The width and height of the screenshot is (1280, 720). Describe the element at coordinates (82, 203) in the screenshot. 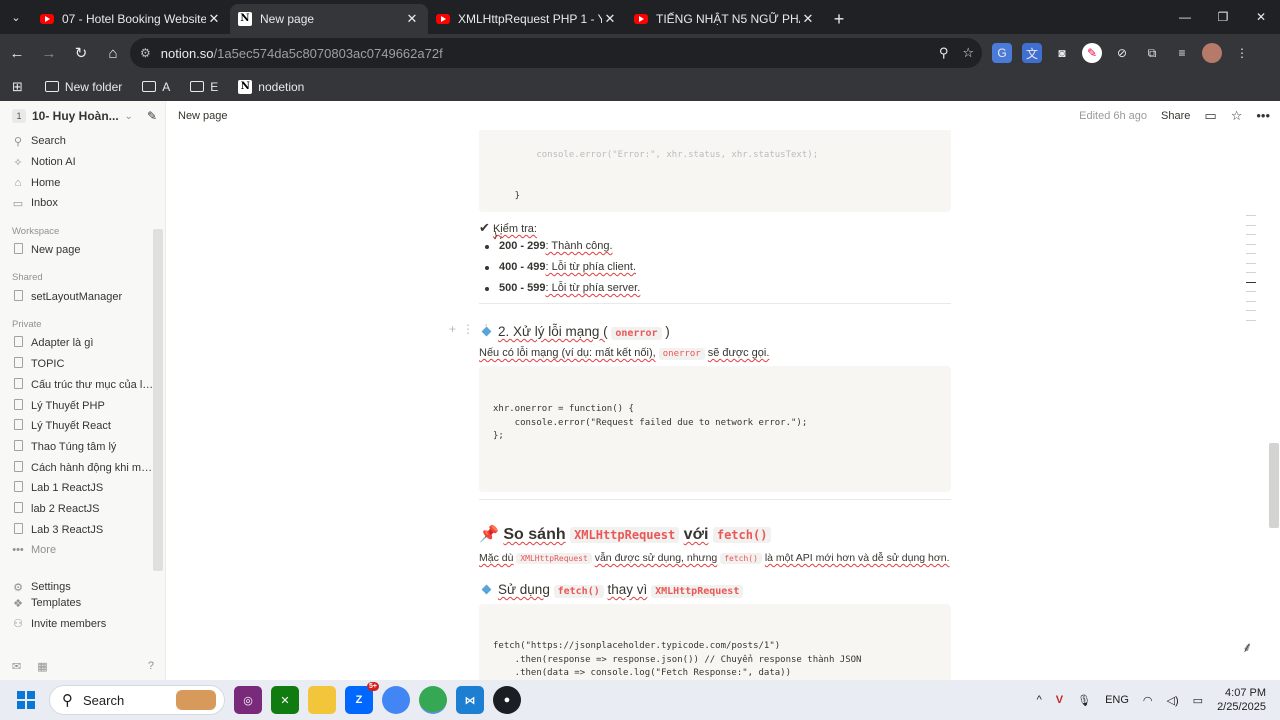

I see `sidebar-item-inbox: ▭ Inbox` at that location.